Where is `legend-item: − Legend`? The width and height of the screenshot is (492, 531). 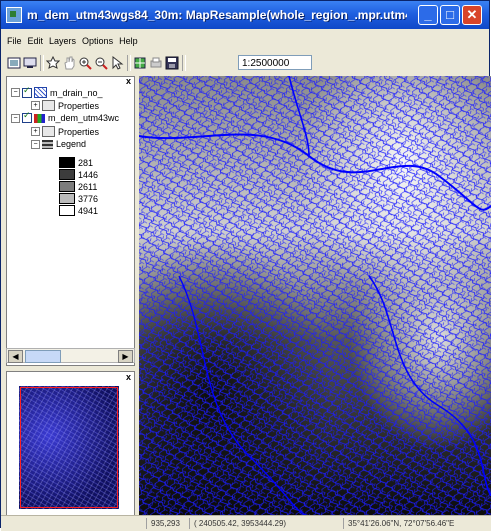 legend-item: − Legend is located at coordinates (58, 144).